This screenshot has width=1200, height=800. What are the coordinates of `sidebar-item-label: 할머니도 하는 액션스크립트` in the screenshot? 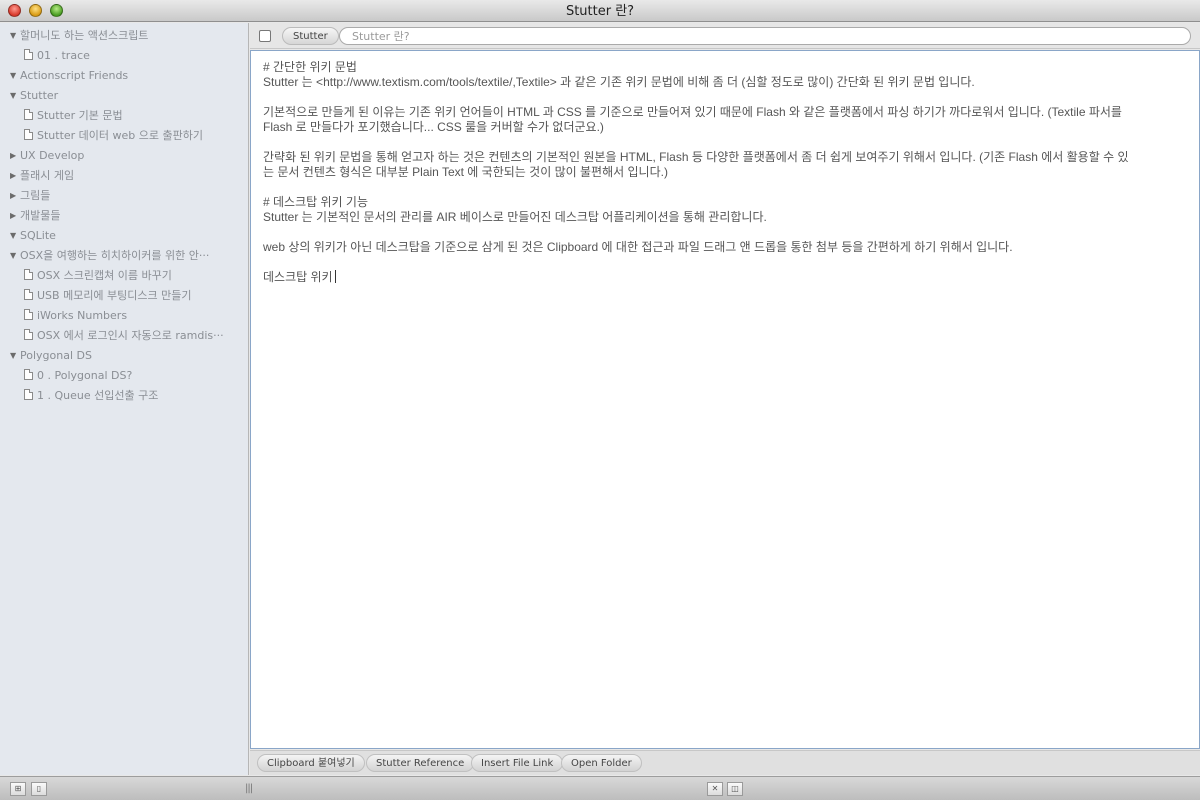 It's located at (84, 35).